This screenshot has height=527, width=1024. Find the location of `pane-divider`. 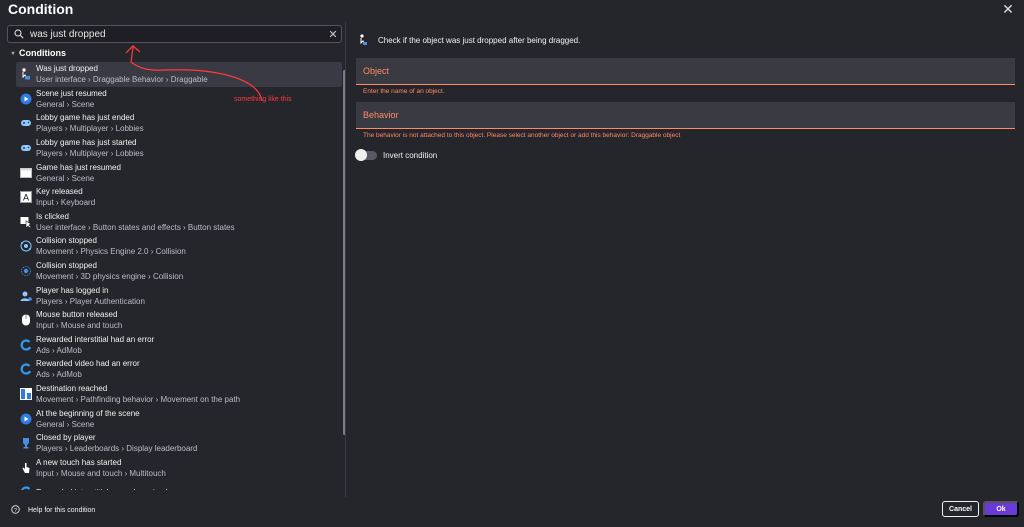

pane-divider is located at coordinates (345, 259).